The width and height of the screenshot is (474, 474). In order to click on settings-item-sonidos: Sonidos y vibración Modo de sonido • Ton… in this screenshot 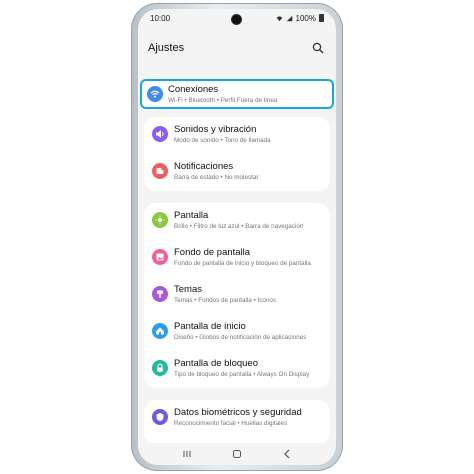, I will do `click(237, 135)`.